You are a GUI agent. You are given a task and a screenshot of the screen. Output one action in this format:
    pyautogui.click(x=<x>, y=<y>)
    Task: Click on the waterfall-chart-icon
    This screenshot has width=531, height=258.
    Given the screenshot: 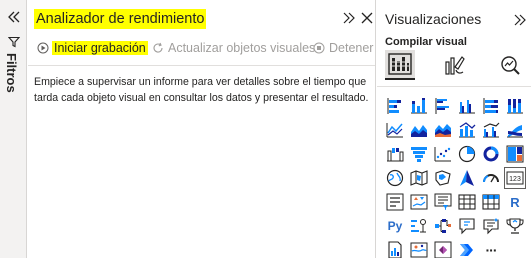 What is the action you would take?
    pyautogui.click(x=395, y=154)
    